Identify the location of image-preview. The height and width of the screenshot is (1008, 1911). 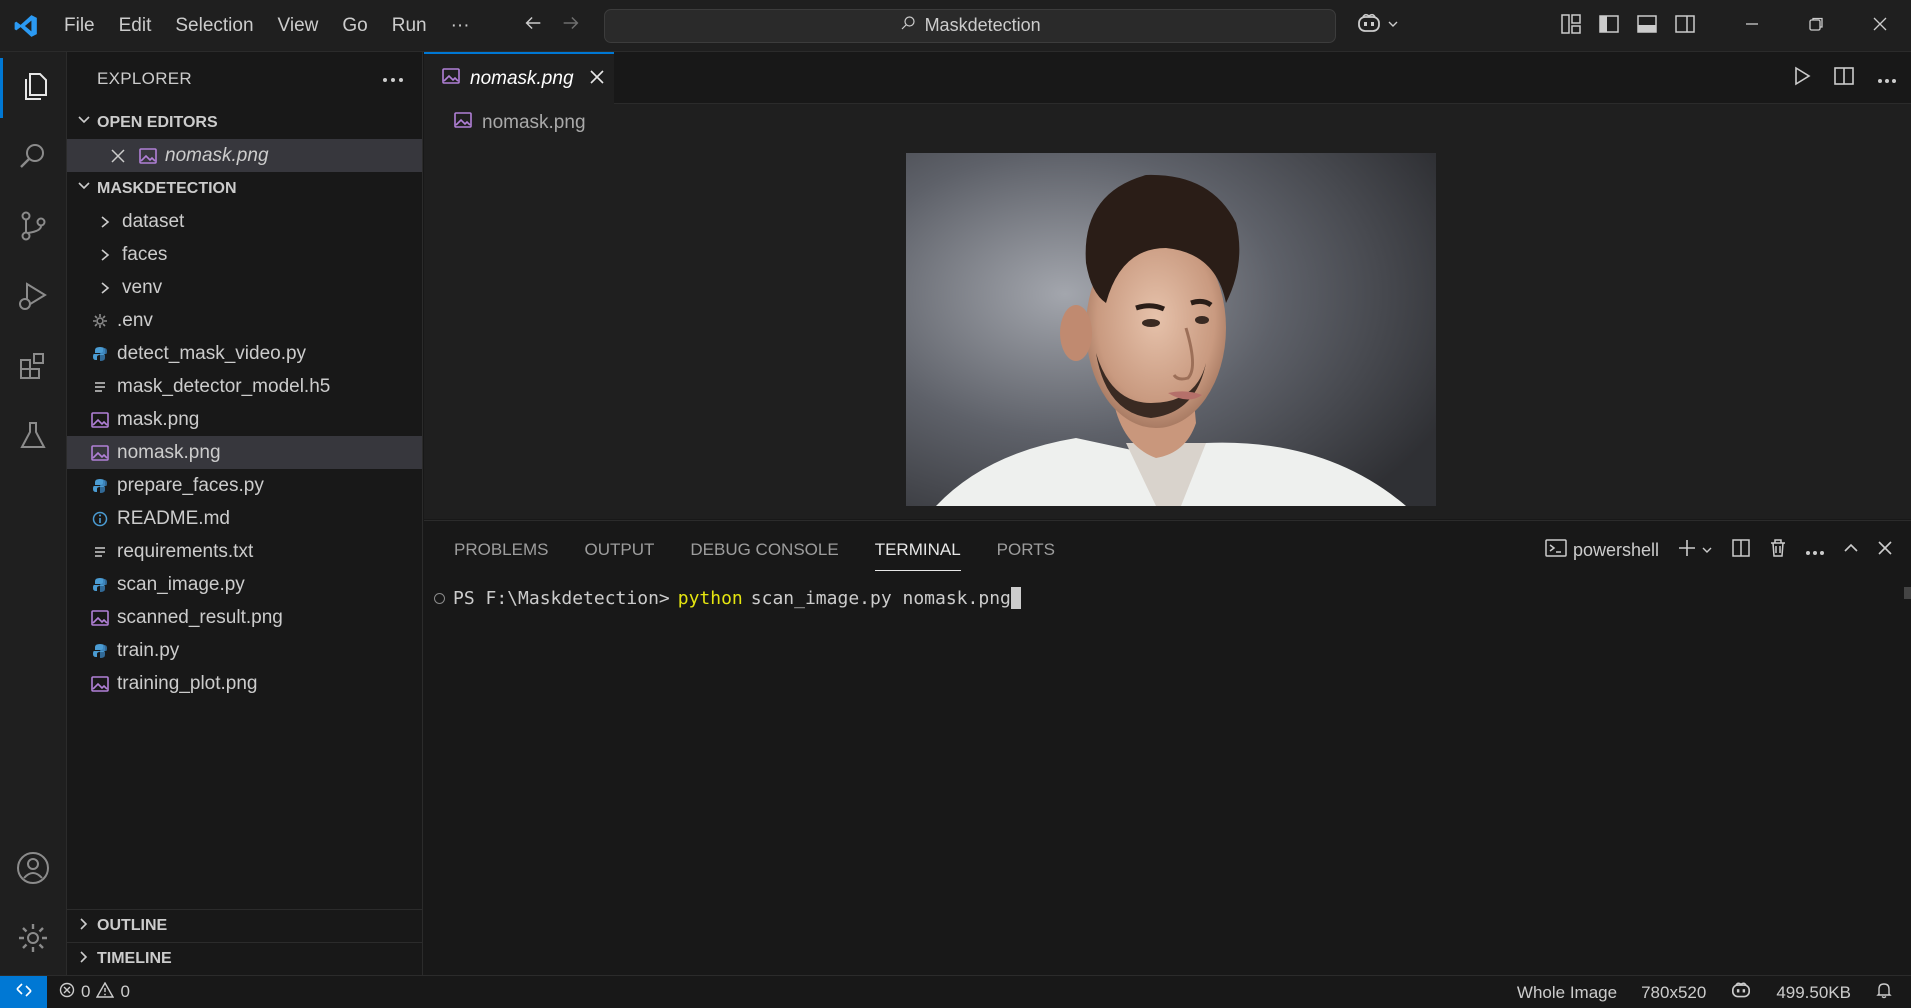
(1171, 329).